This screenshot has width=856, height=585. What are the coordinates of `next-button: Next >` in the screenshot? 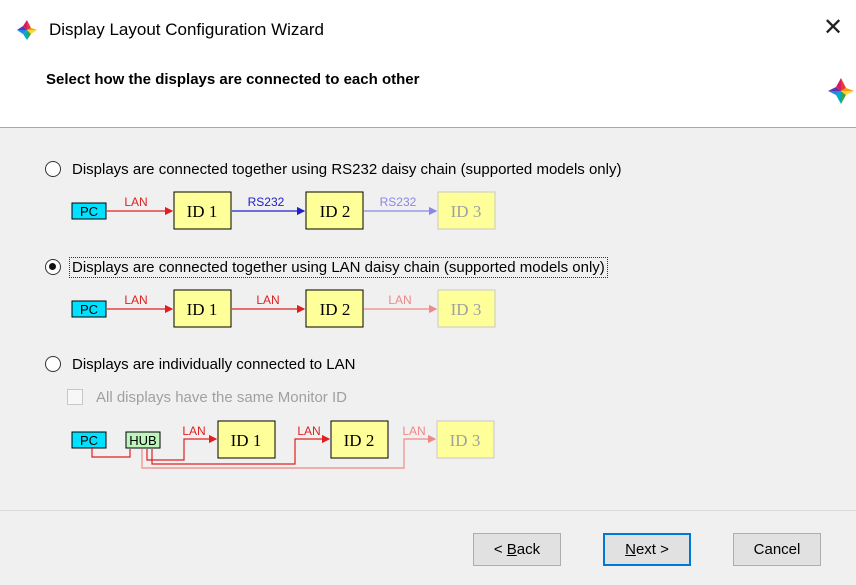 It's located at (647, 549).